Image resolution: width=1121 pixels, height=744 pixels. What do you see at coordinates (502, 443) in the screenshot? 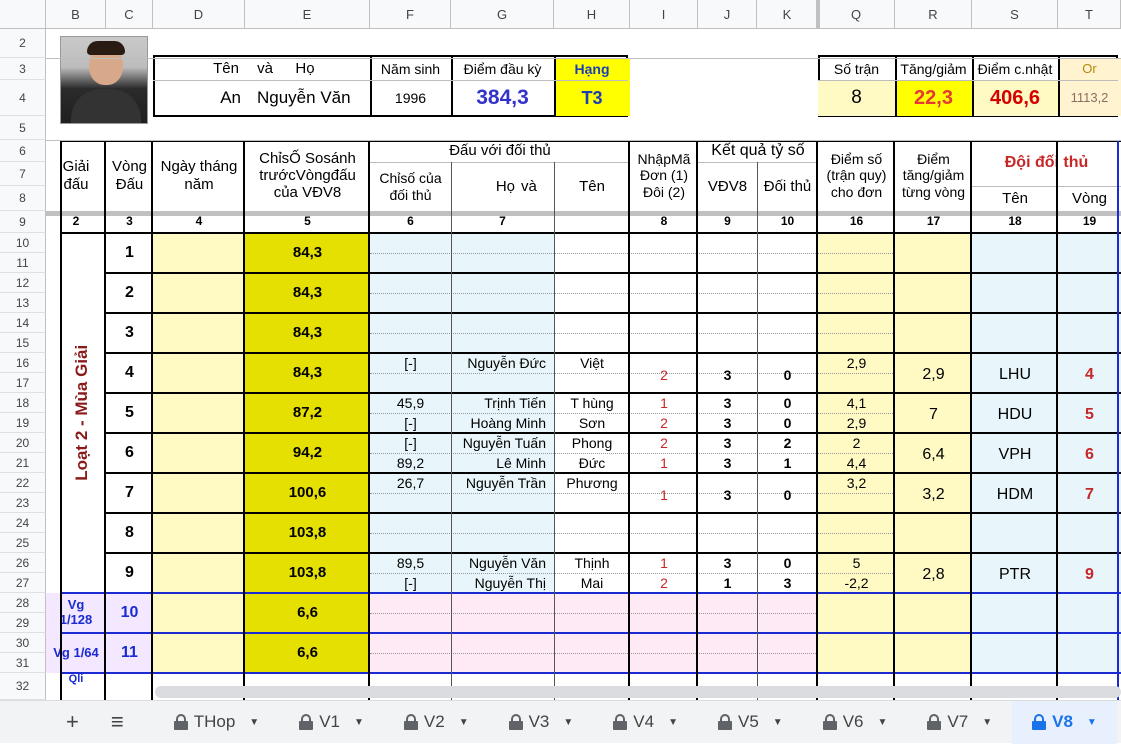
I see `opp-surname-cell: Nguyễn Tuấn` at bounding box center [502, 443].